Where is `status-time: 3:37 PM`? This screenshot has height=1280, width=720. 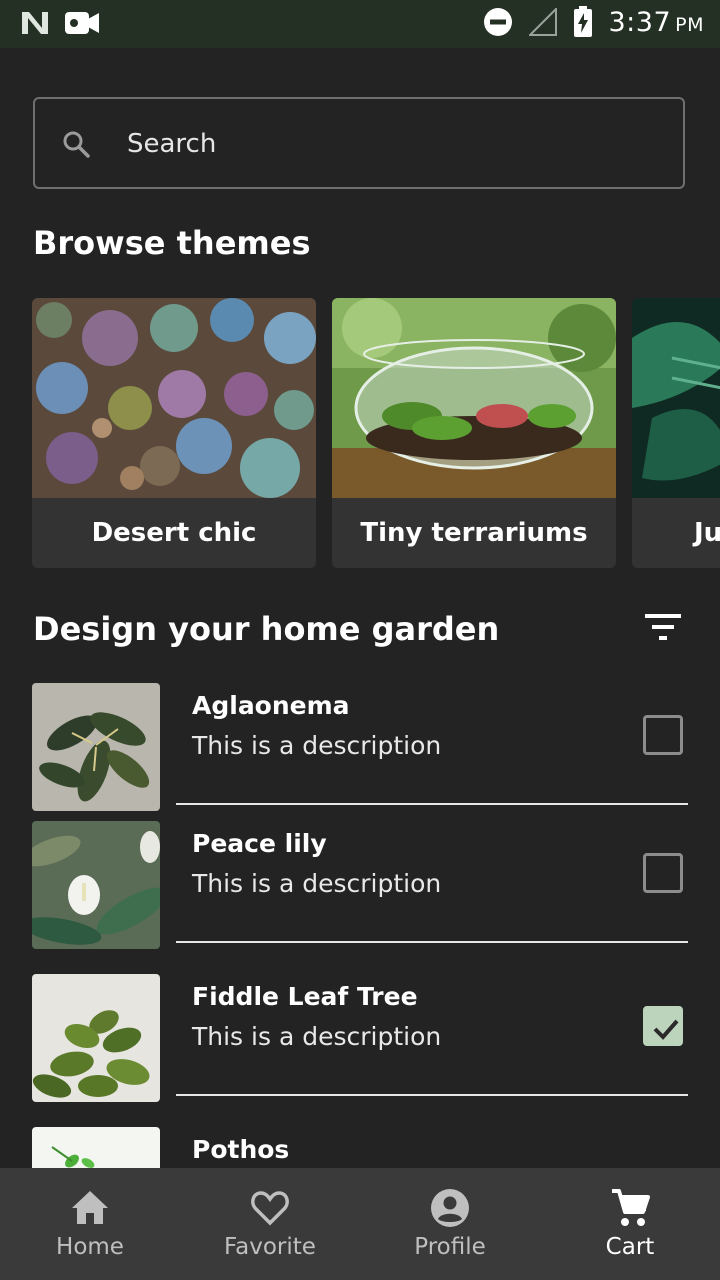 status-time: 3:37 PM is located at coordinates (656, 22).